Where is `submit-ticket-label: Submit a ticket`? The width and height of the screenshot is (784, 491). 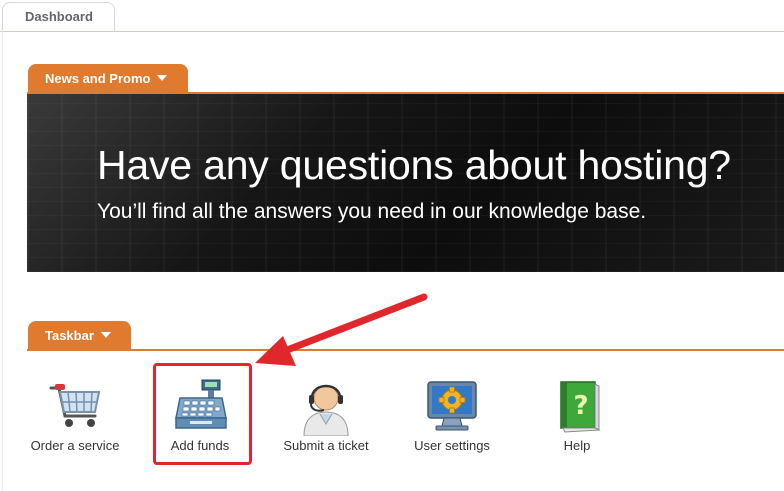
submit-ticket-label: Submit a ticket is located at coordinates (326, 445).